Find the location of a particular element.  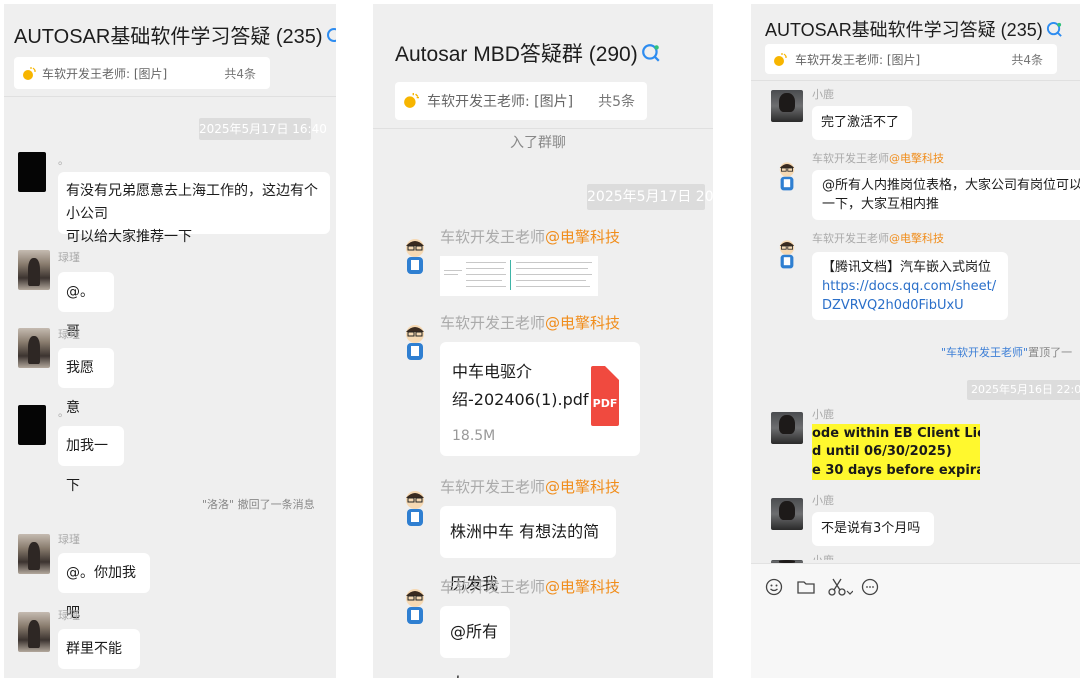

join-notice: 入了群聊 is located at coordinates (538, 143).